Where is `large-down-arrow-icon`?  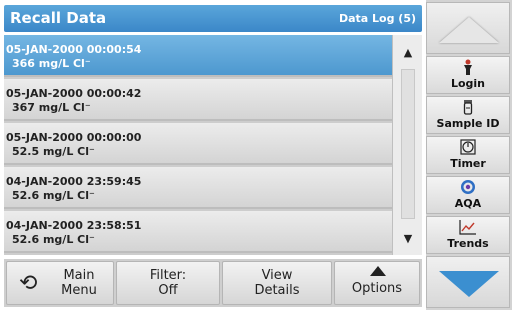 large-down-arrow-icon is located at coordinates (469, 284).